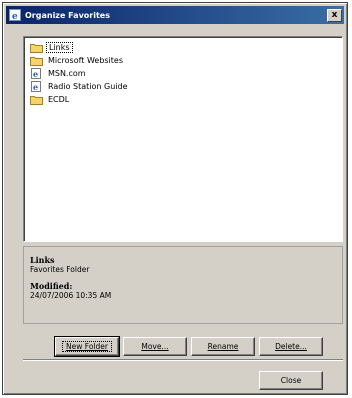  I want to click on rename-button-label: Rename, so click(223, 346).